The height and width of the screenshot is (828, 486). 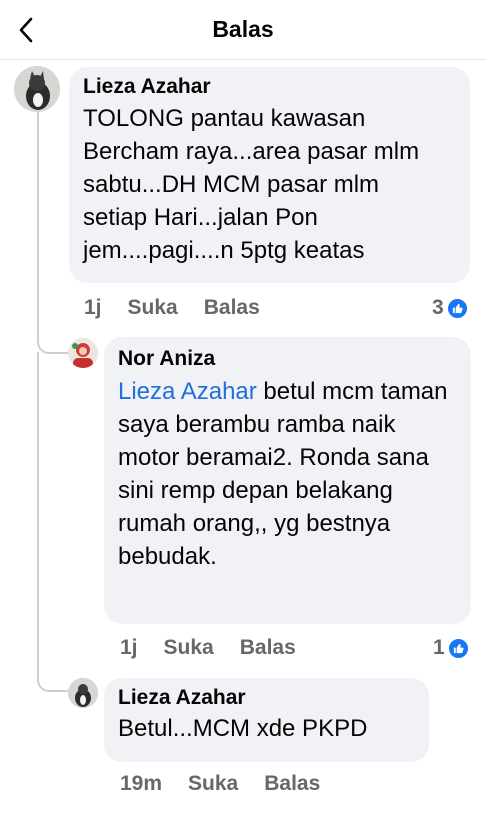 I want to click on comment-time: 19m, so click(x=141, y=784).